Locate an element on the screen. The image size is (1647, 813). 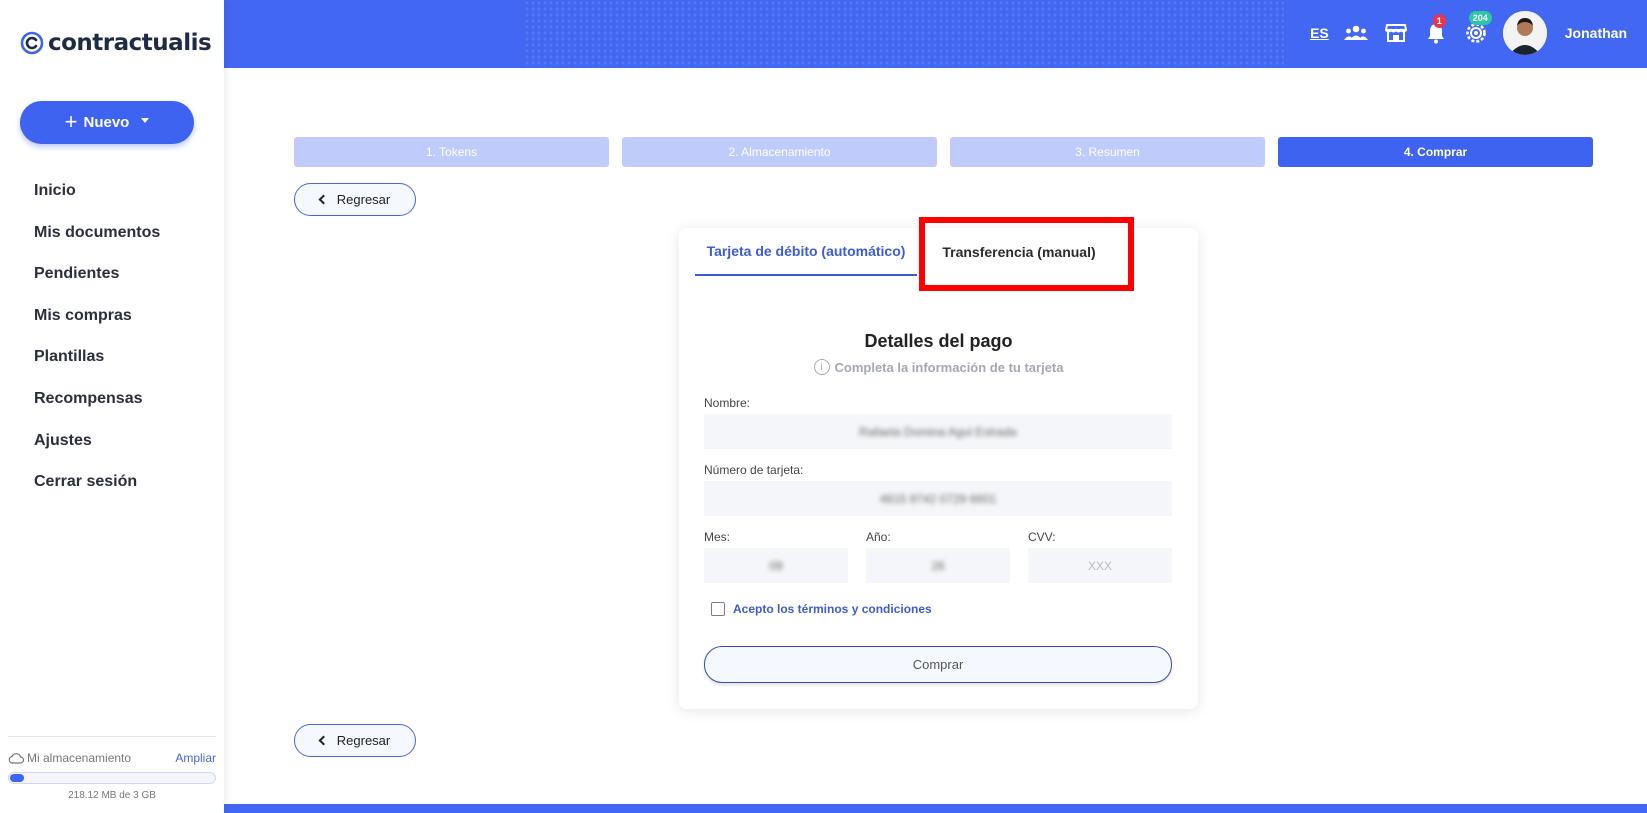
month-value: 09 is located at coordinates (776, 565).